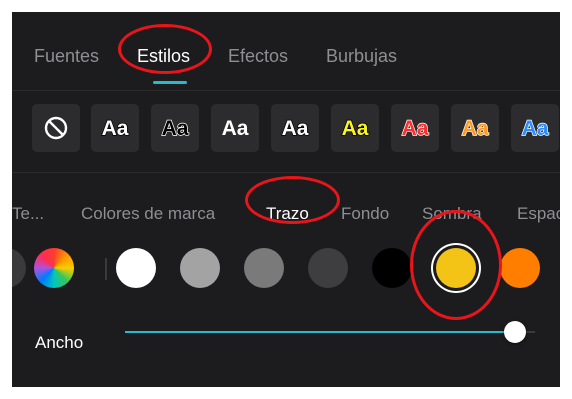  Describe the element at coordinates (170, 82) in the screenshot. I see `active-tab-indicator` at that location.